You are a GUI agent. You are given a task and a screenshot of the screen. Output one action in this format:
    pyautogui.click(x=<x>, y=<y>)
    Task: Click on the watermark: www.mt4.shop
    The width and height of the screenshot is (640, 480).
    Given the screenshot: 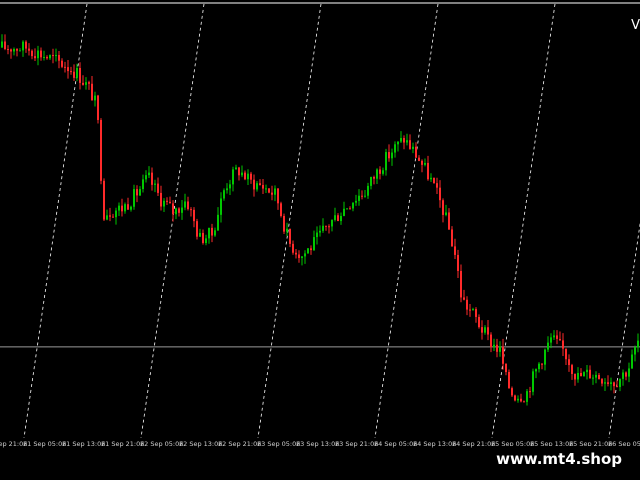 What is the action you would take?
    pyautogui.click(x=559, y=459)
    